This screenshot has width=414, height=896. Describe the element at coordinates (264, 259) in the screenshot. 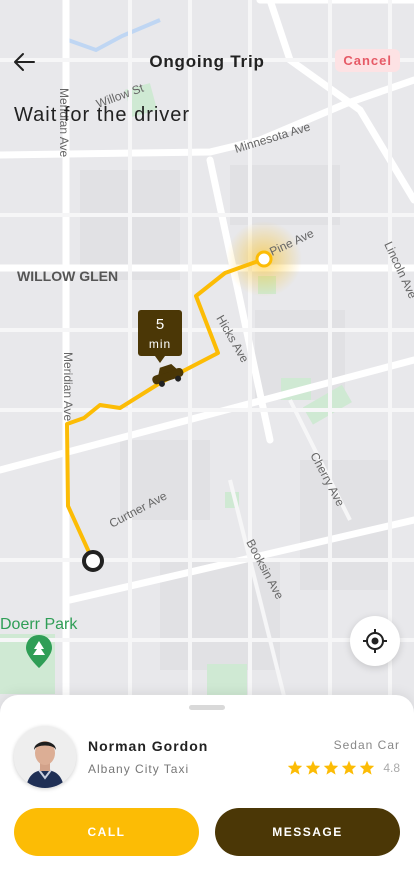

I see `destination-pin` at that location.